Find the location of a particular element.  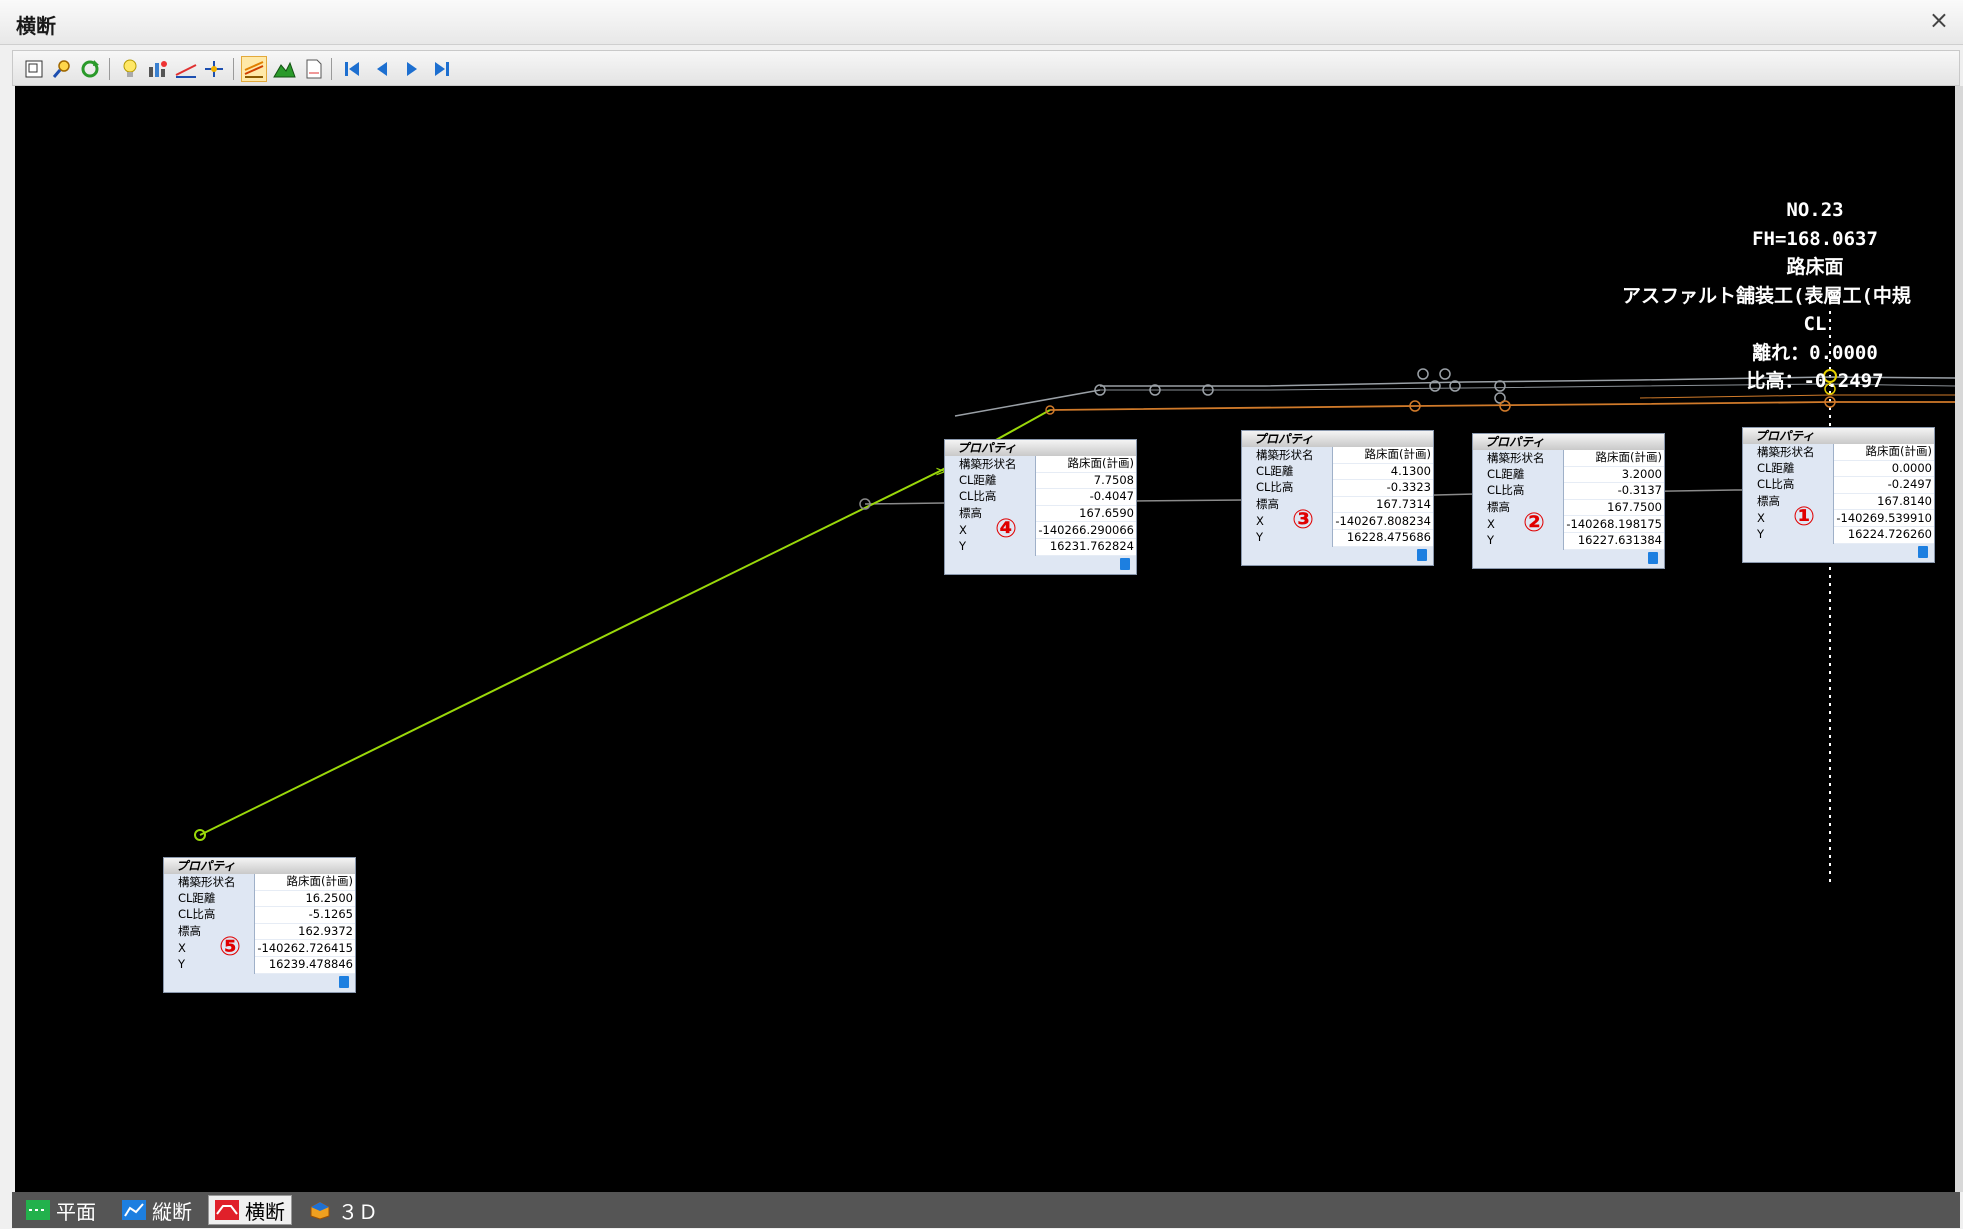

refresh-icon is located at coordinates (90, 69).